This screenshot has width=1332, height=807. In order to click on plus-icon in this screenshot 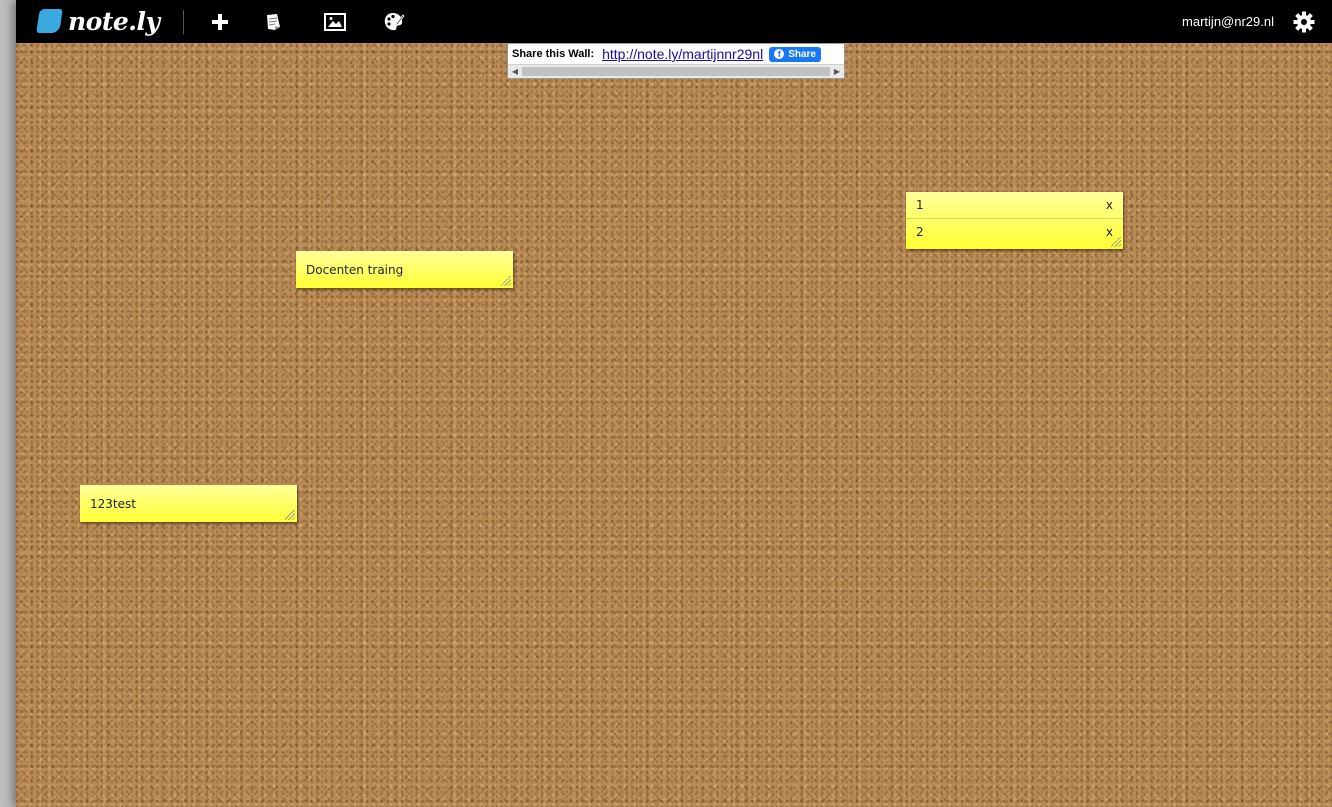, I will do `click(220, 22)`.